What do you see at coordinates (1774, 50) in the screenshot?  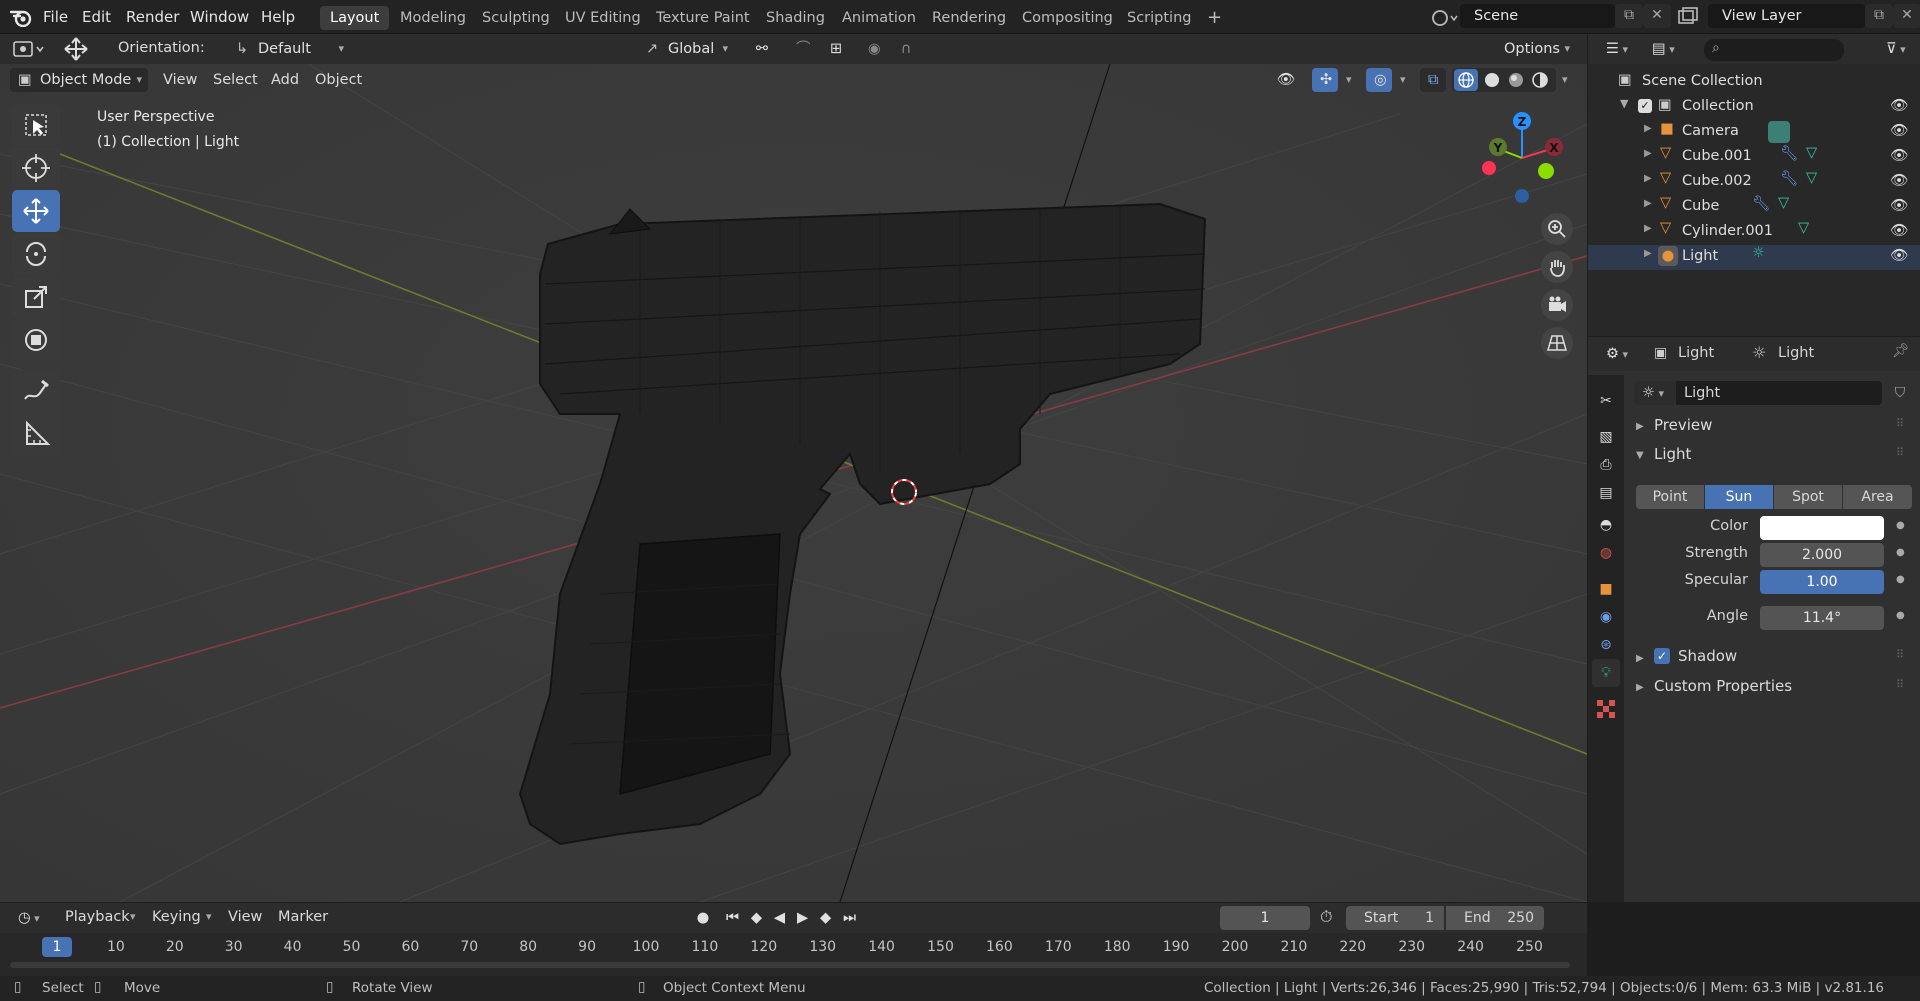 I see `outliner-search-input: ⌕` at bounding box center [1774, 50].